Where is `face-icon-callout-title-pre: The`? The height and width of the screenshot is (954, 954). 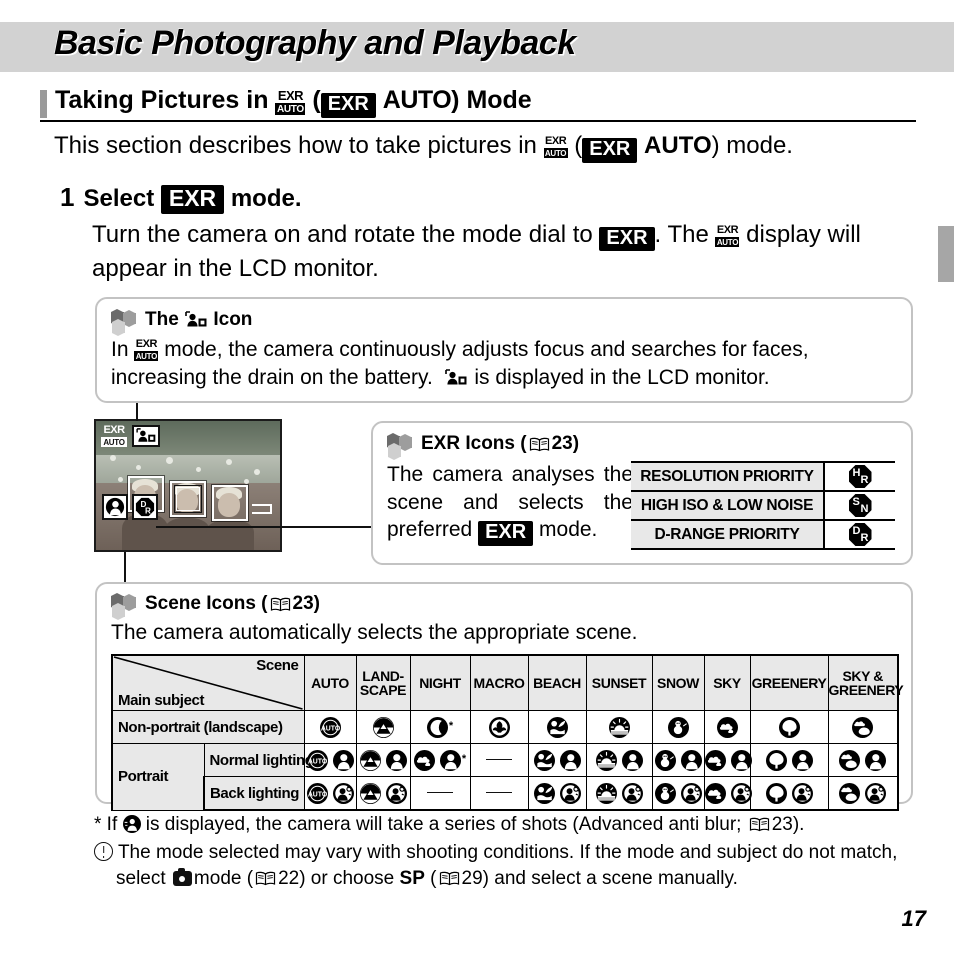 face-icon-callout-title-pre: The is located at coordinates (162, 319).